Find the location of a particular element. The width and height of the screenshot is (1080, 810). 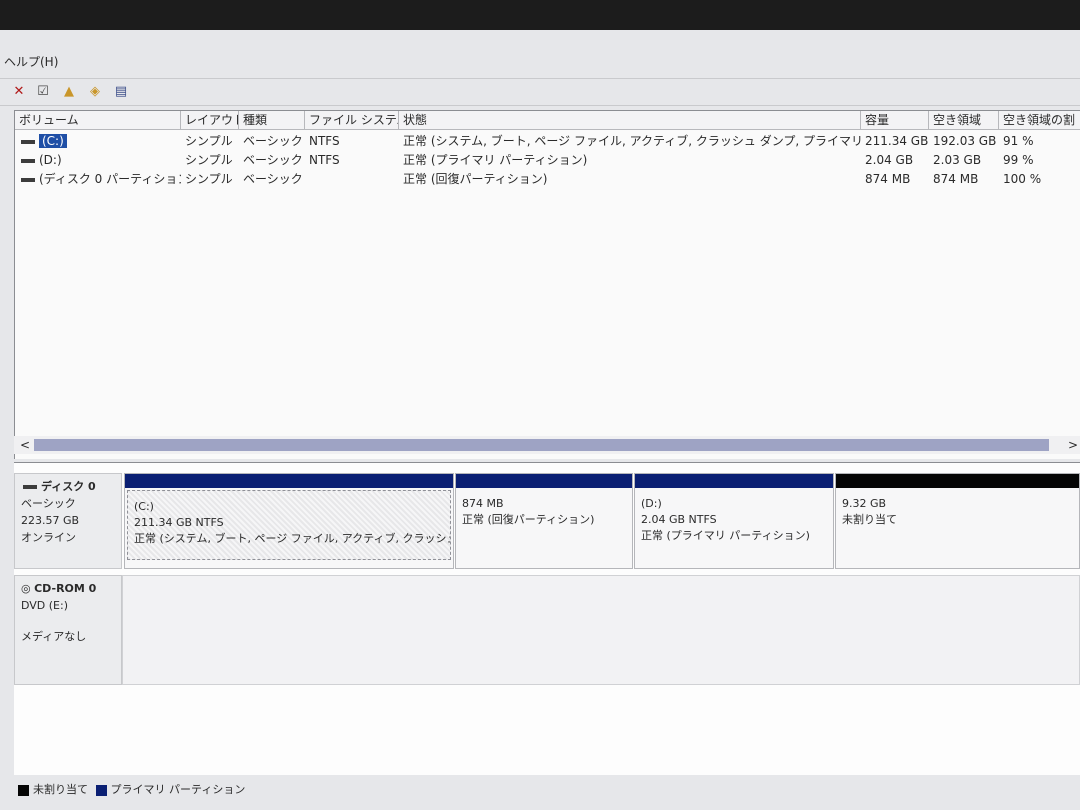

cdrom-drive: DVD (E:) is located at coordinates (45, 605).